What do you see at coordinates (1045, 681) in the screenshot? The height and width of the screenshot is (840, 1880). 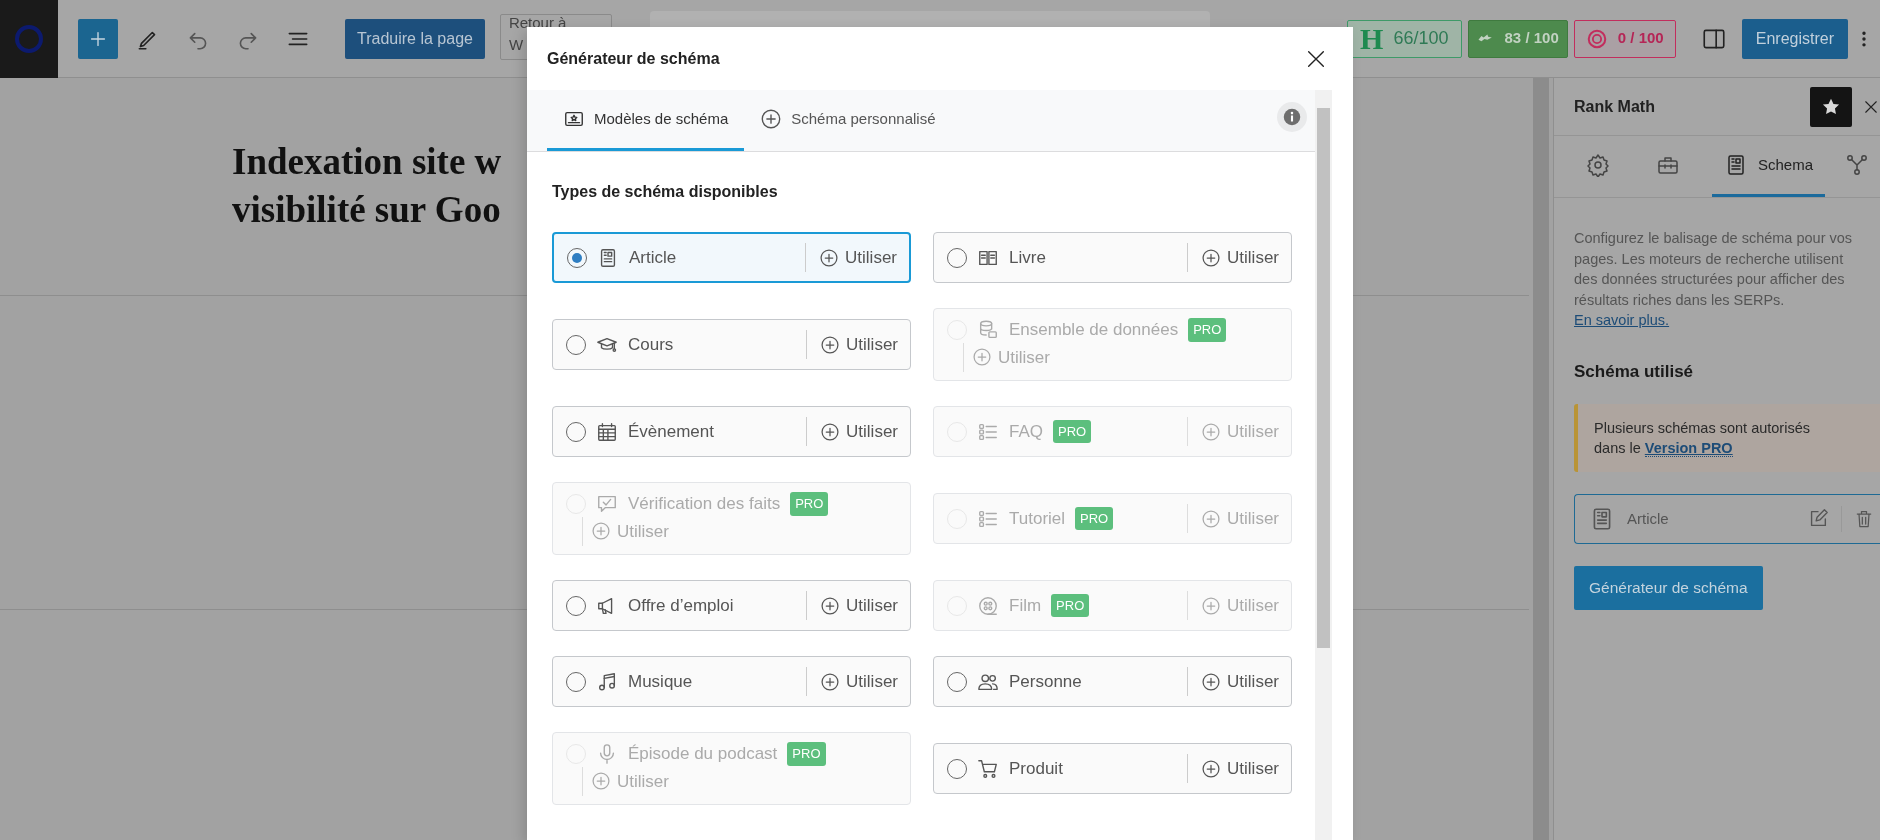 I see `schema-name: Personne` at bounding box center [1045, 681].